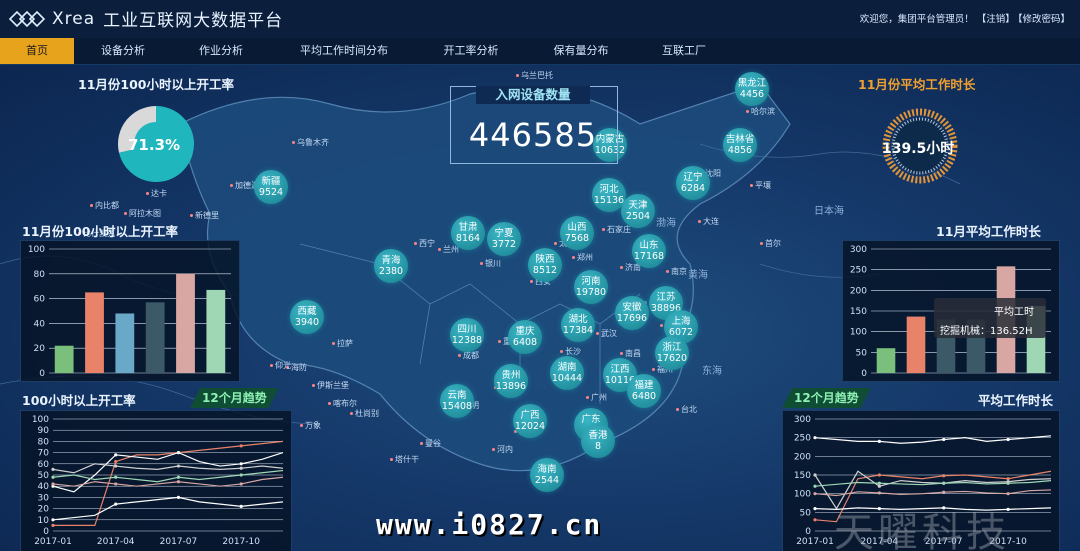 The width and height of the screenshot is (1080, 551). Describe the element at coordinates (770, 243) in the screenshot. I see `city-label: 首尔` at that location.